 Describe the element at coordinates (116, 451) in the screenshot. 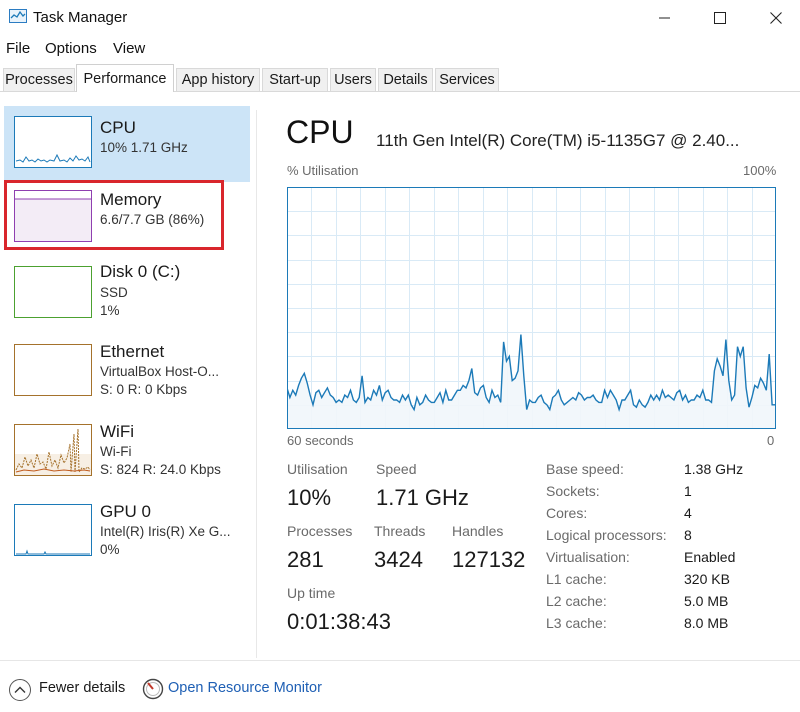

I see `sidebar-item-sub: Wi-Fi` at that location.